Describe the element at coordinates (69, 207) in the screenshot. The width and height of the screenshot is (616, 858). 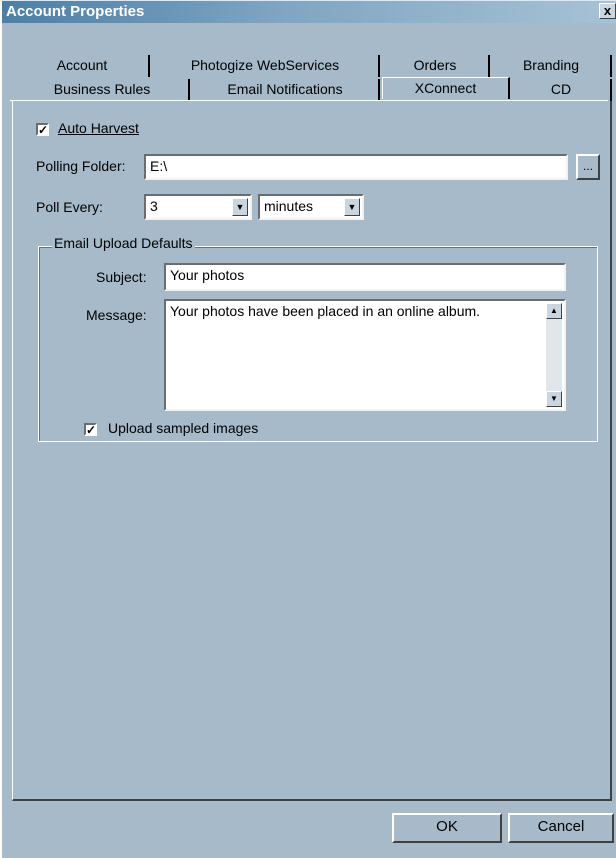
I see `poll-every-label: Poll Every:` at that location.